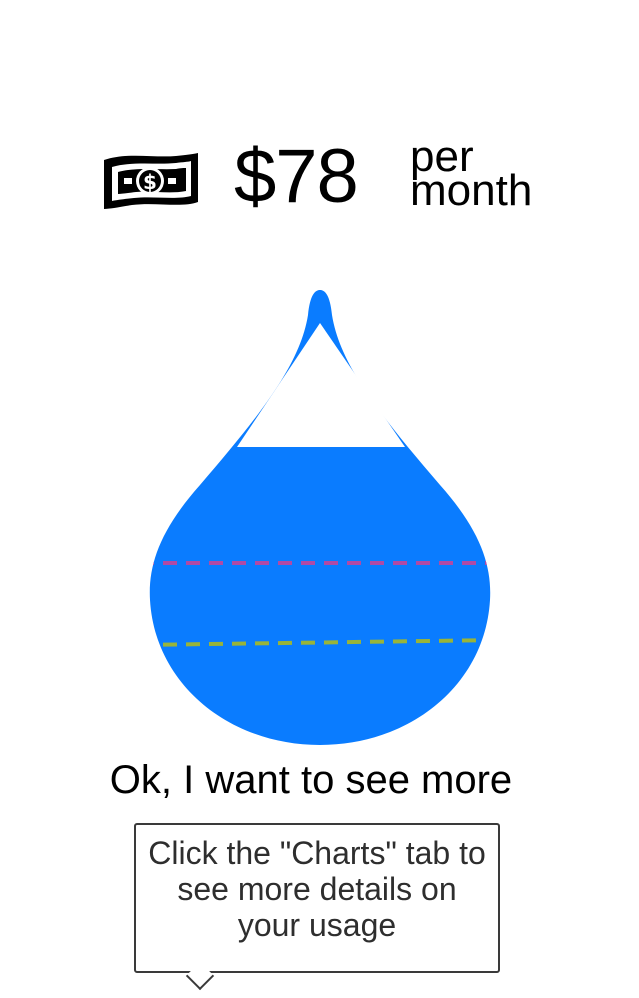 This screenshot has height=998, width=639. I want to click on see-more-button: Ok, I want to see more, so click(311, 780).